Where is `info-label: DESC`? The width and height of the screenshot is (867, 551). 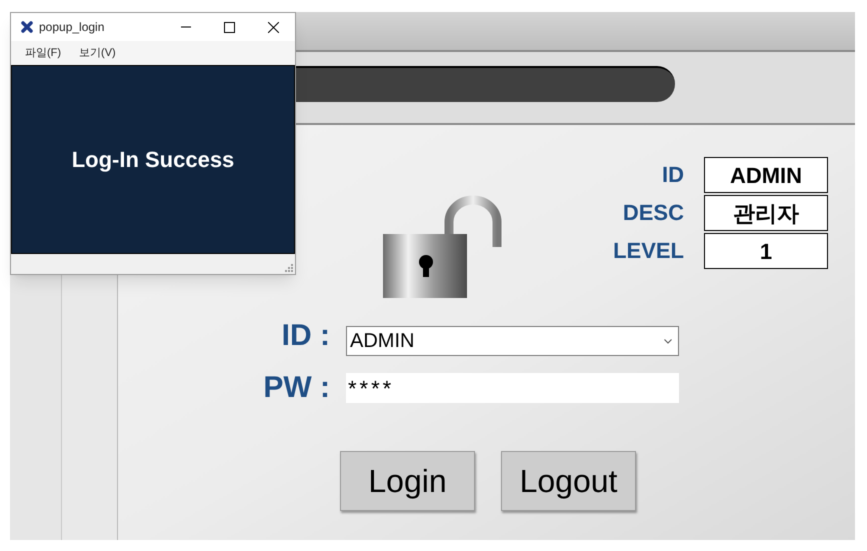 info-label: DESC is located at coordinates (653, 213).